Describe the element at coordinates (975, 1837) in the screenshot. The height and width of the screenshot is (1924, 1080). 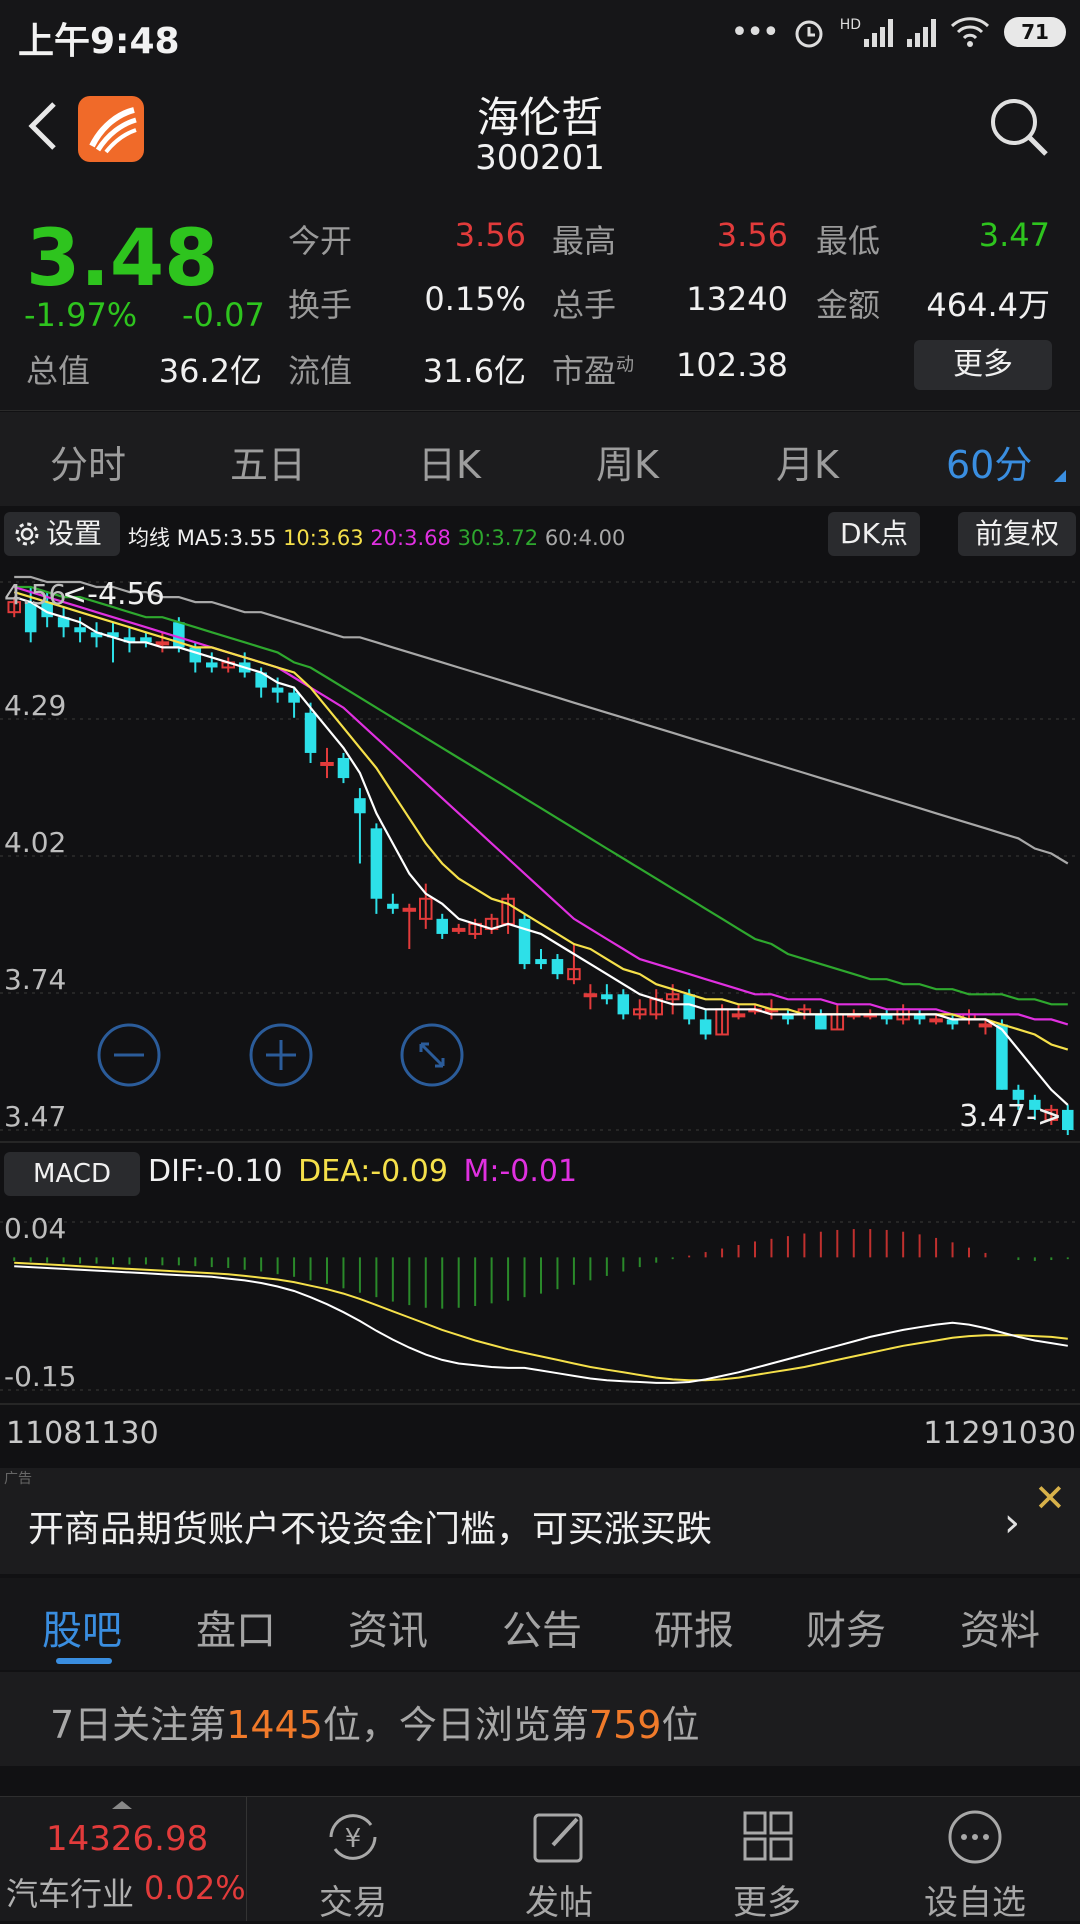
I see `more-dots-icon` at that location.